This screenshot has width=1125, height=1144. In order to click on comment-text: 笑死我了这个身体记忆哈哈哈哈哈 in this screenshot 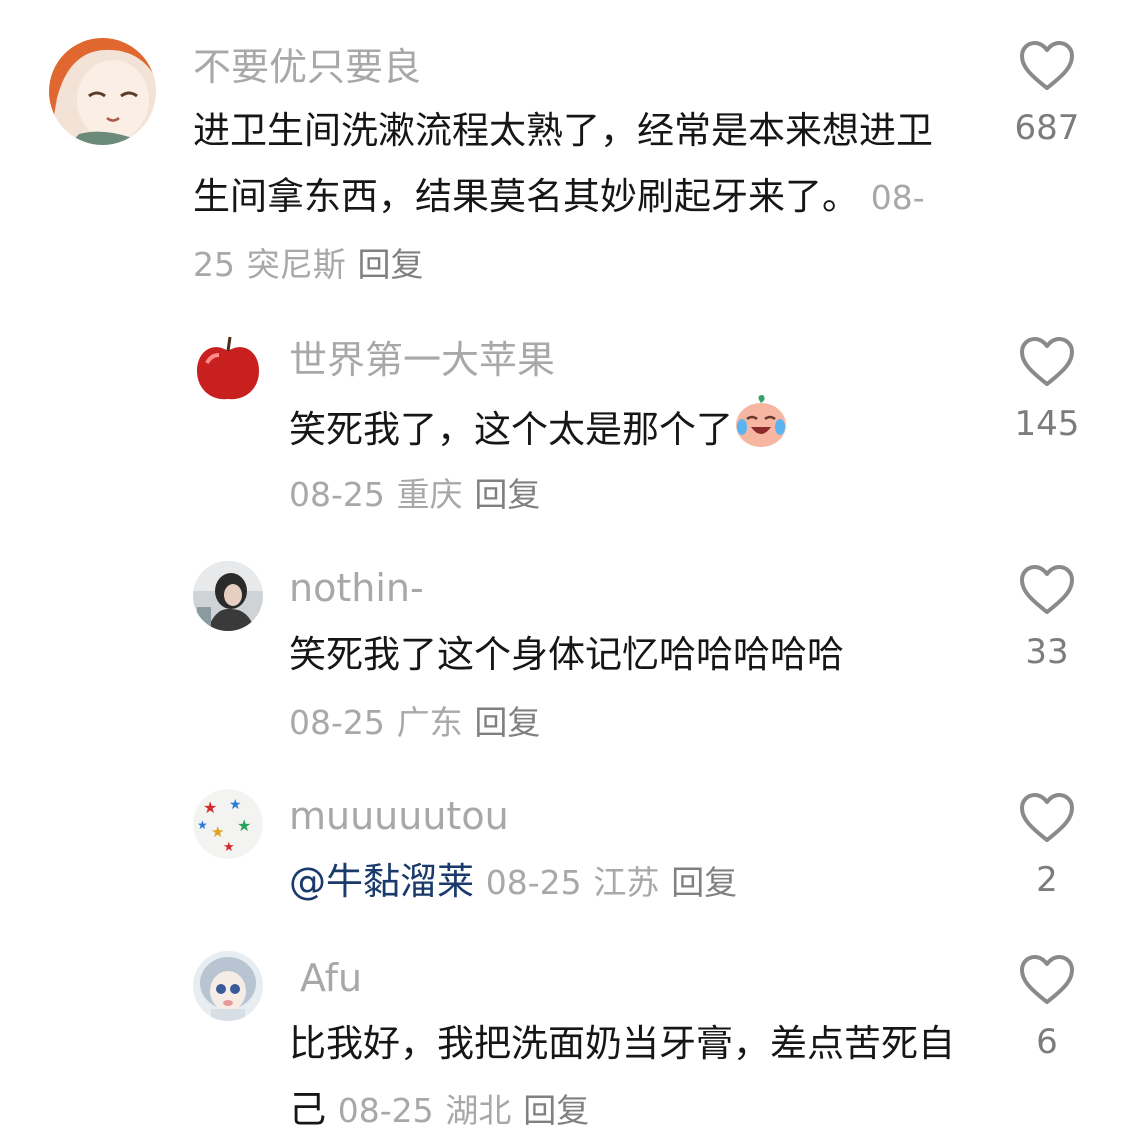, I will do `click(629, 655)`.